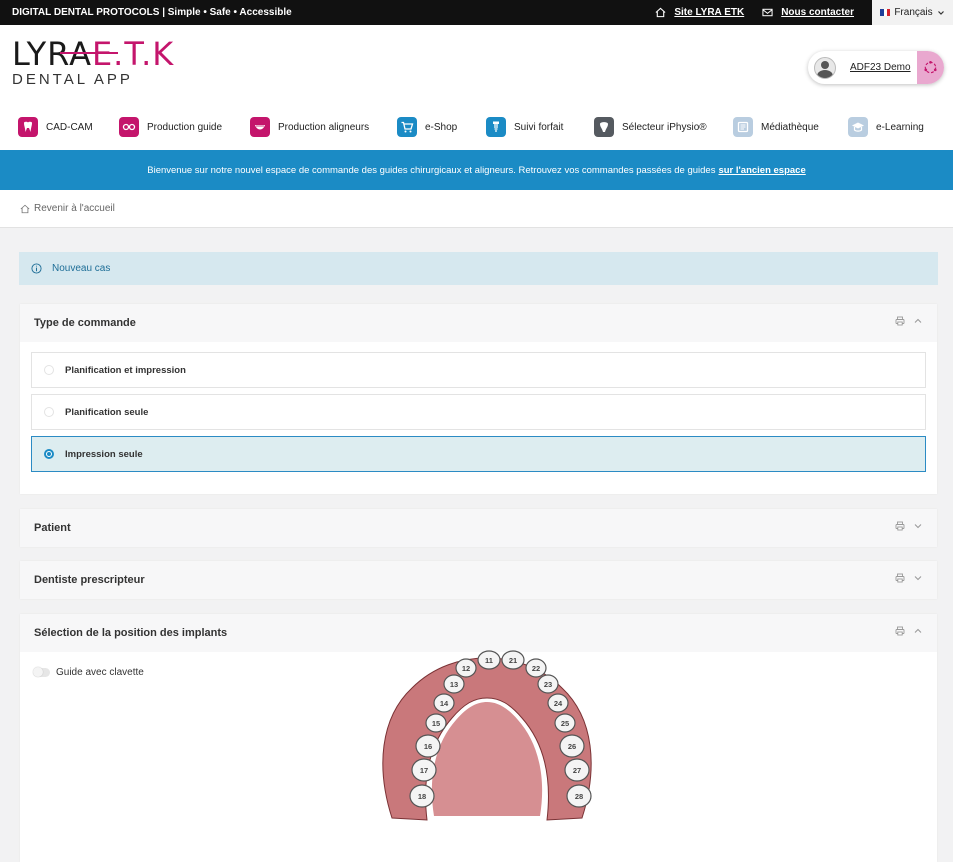 The width and height of the screenshot is (953, 862). I want to click on logo-wordmark: LYRAE.T.K, so click(93, 54).